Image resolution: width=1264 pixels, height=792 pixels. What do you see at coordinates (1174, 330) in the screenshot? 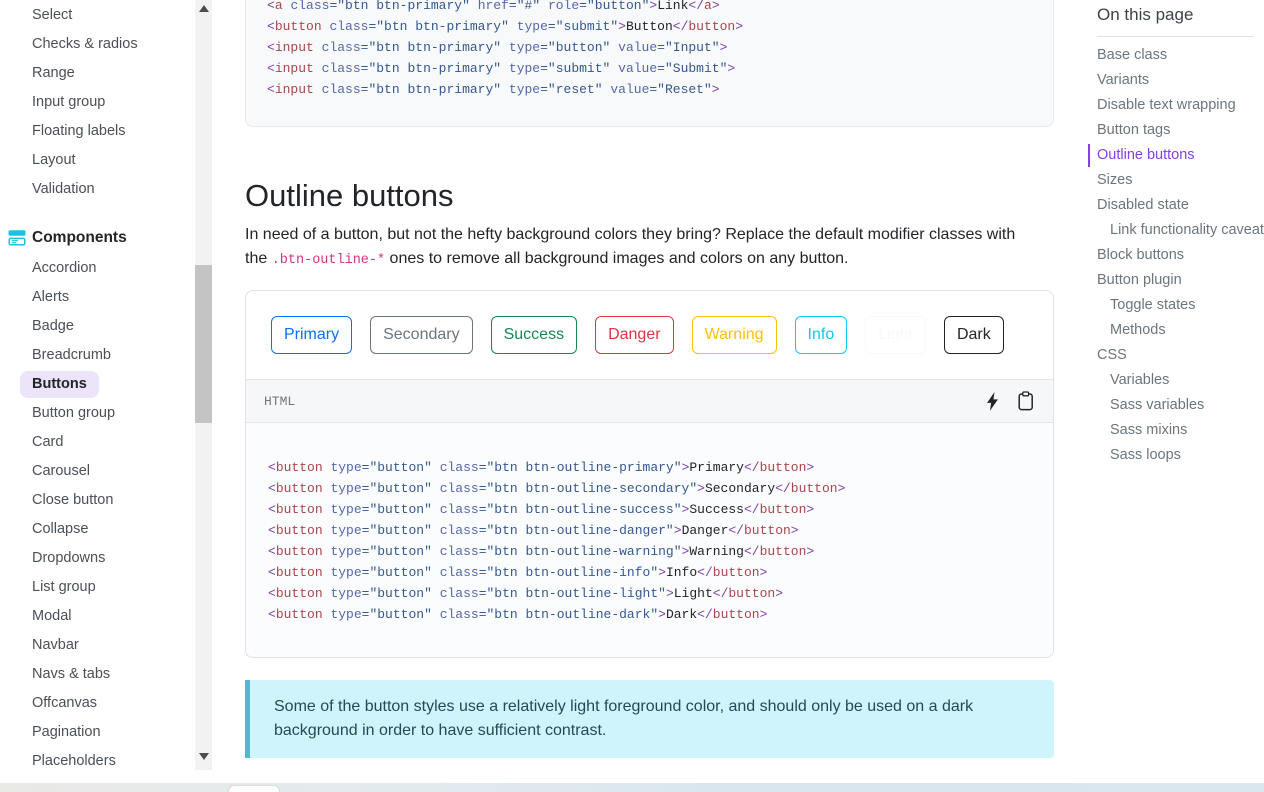
I see `toc-item-methods: Methods` at bounding box center [1174, 330].